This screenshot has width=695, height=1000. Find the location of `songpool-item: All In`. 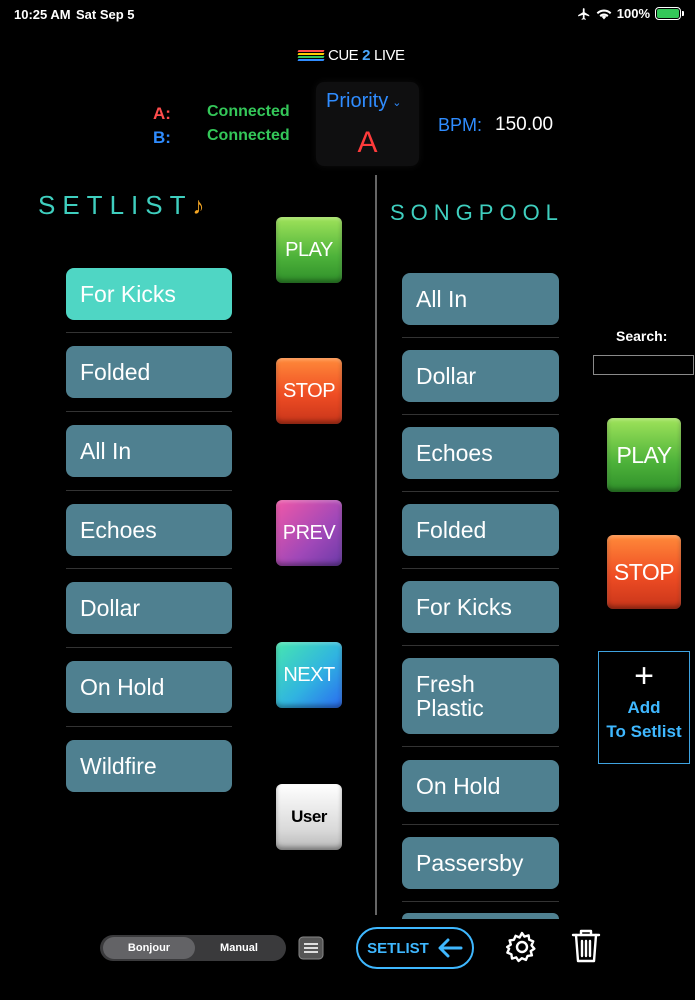

songpool-item: All In is located at coordinates (480, 299).